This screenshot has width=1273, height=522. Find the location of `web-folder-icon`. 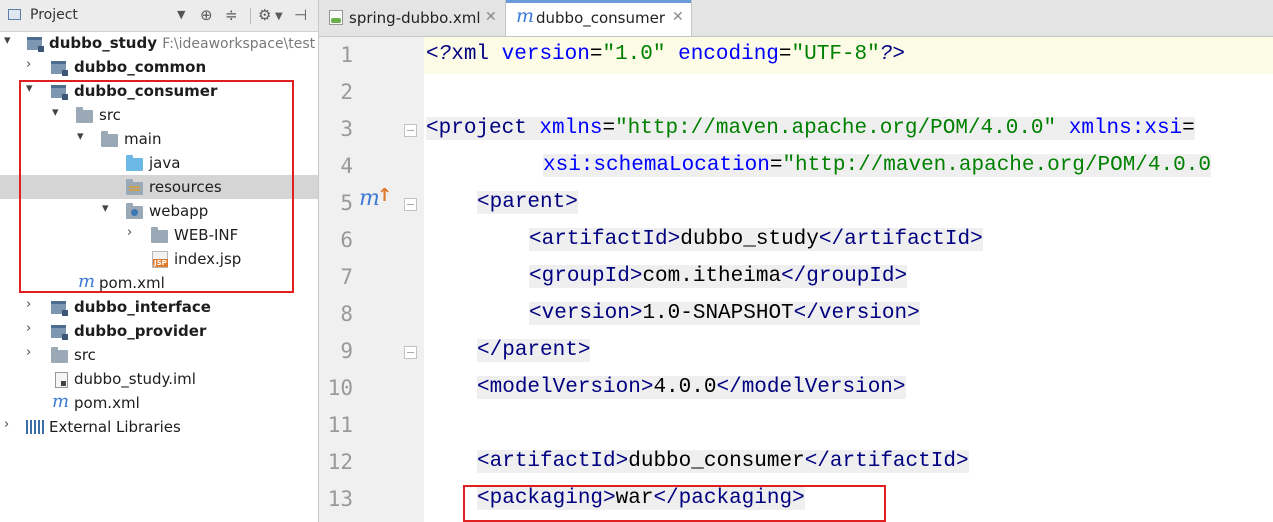

web-folder-icon is located at coordinates (134, 211).